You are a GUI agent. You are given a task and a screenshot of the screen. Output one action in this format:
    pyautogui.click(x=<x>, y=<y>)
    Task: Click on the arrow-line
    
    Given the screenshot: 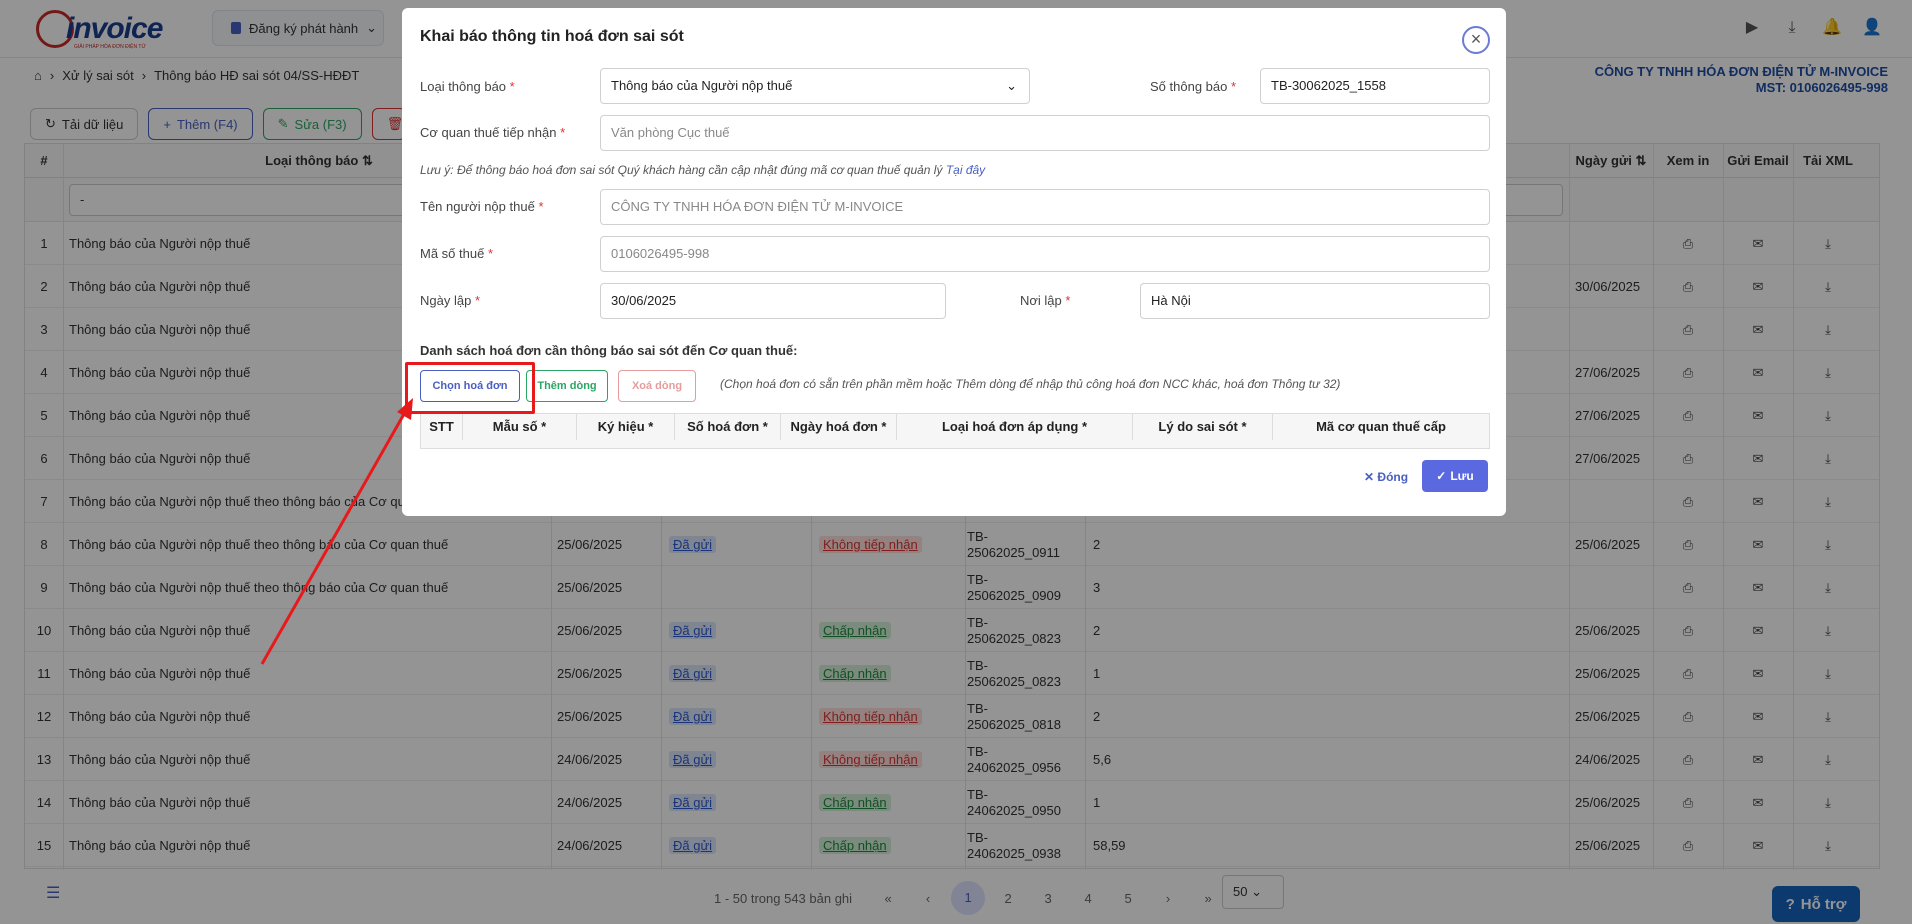 What is the action you would take?
    pyautogui.click(x=333, y=539)
    